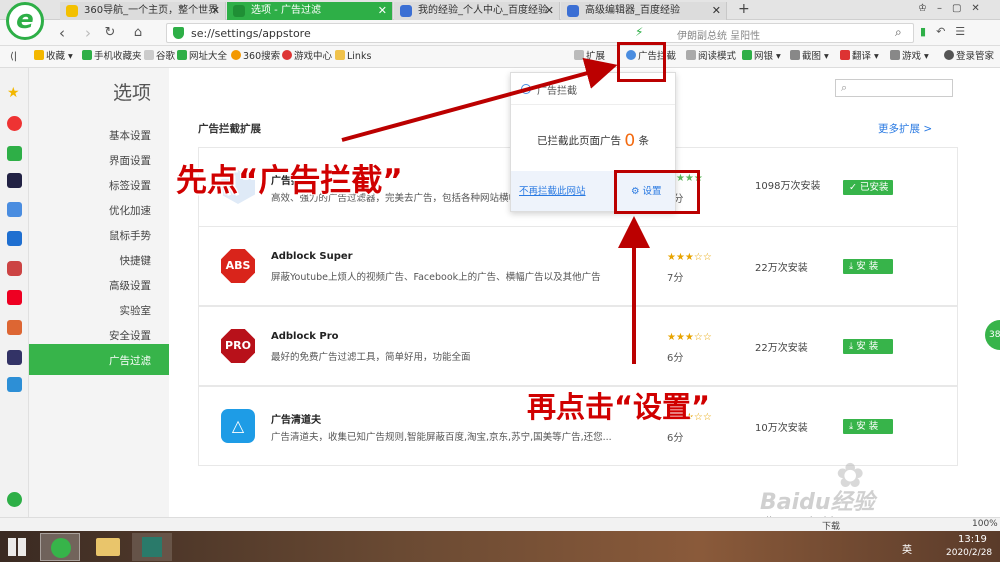  I want to click on annotation-step1: 先点“广告拦截”, so click(289, 181).